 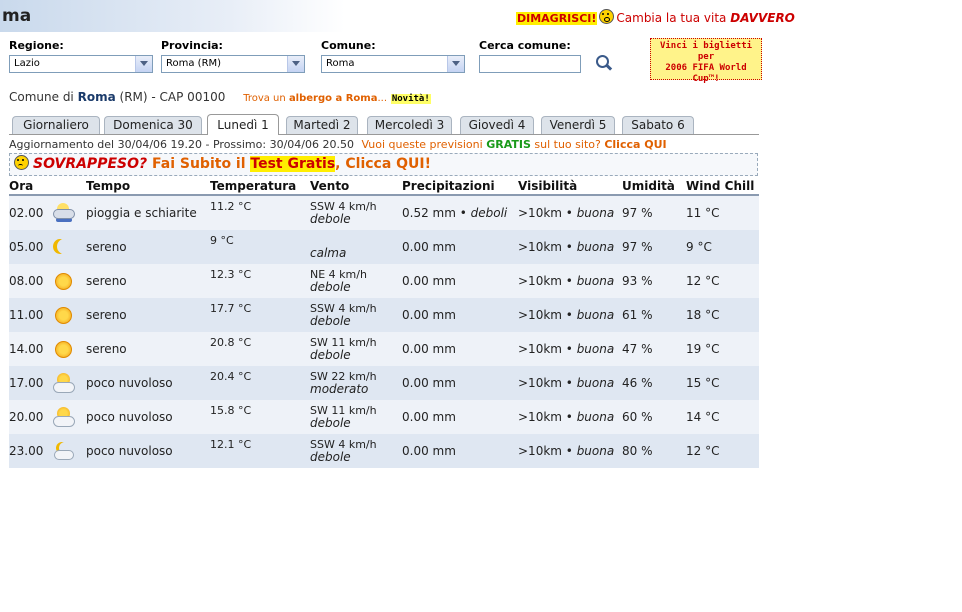 I want to click on banner-cta: , Clicca QUI!, so click(x=383, y=164).